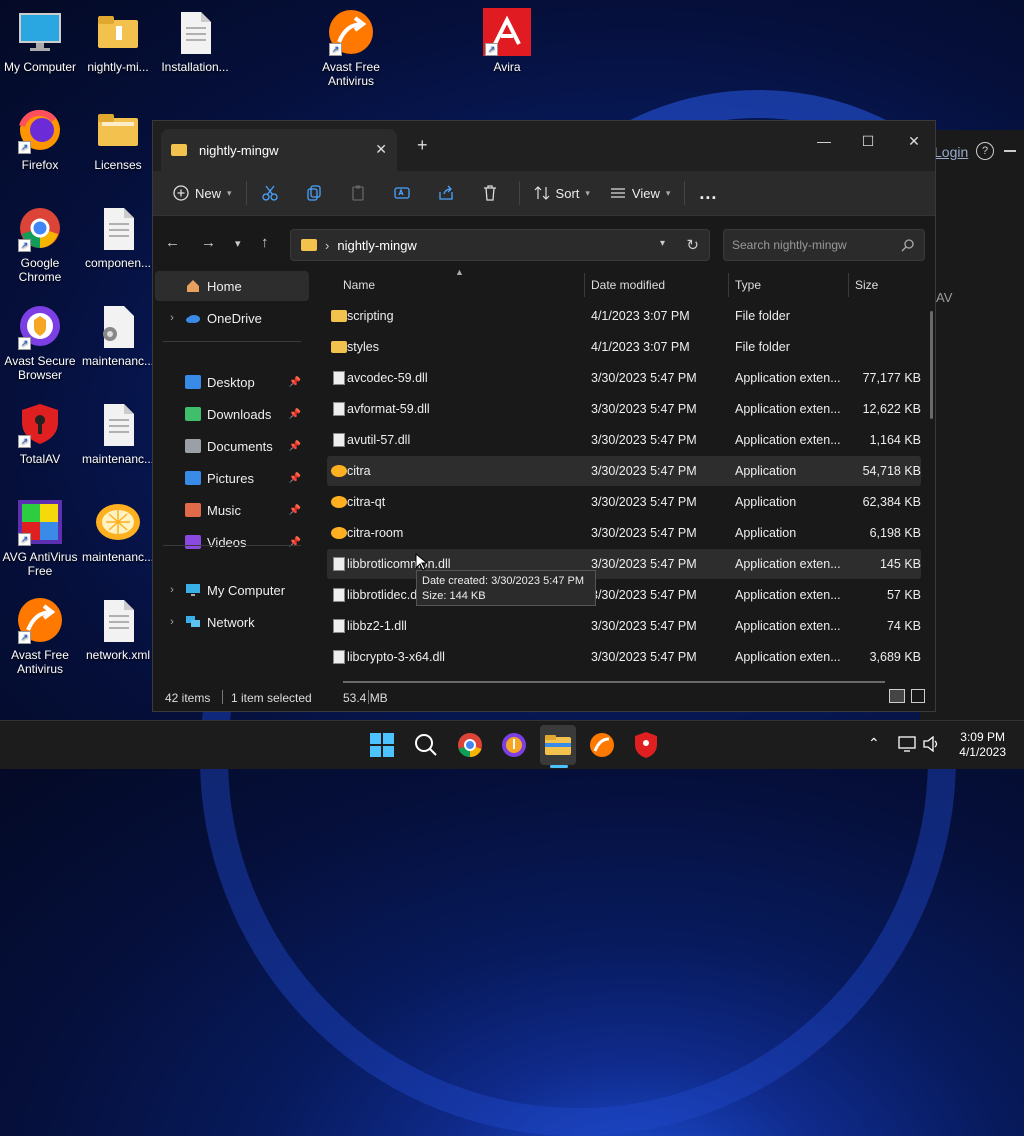  I want to click on file-date: 3/30/2023 5:47 PM, so click(644, 440).